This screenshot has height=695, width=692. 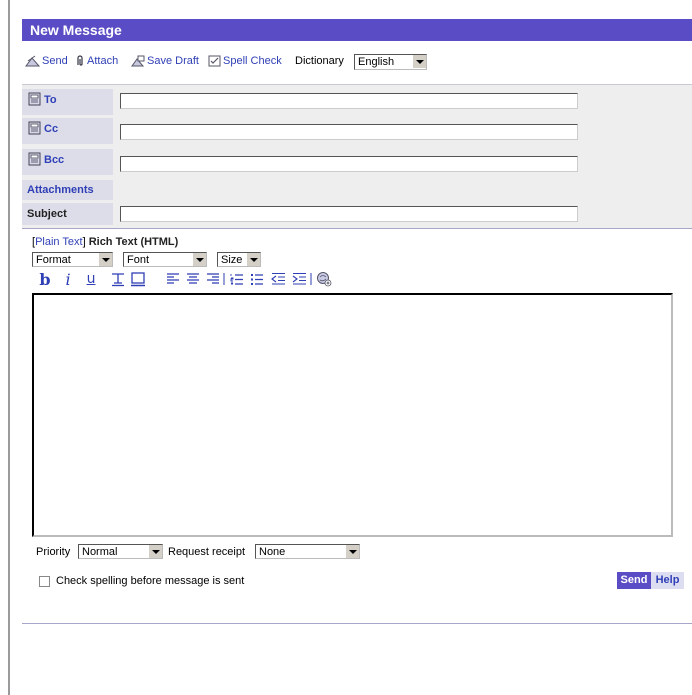 What do you see at coordinates (207, 552) in the screenshot?
I see `request-receipt-label: Request receipt` at bounding box center [207, 552].